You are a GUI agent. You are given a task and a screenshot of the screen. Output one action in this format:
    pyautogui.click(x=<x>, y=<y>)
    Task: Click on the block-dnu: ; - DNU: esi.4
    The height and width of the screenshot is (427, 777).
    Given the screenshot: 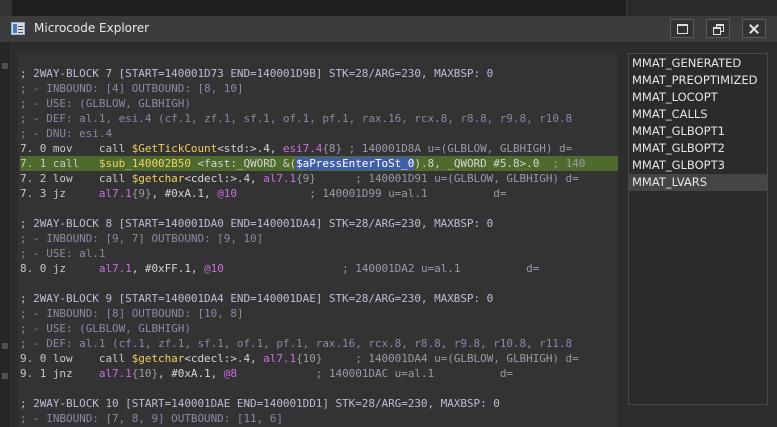 What is the action you would take?
    pyautogui.click(x=66, y=133)
    